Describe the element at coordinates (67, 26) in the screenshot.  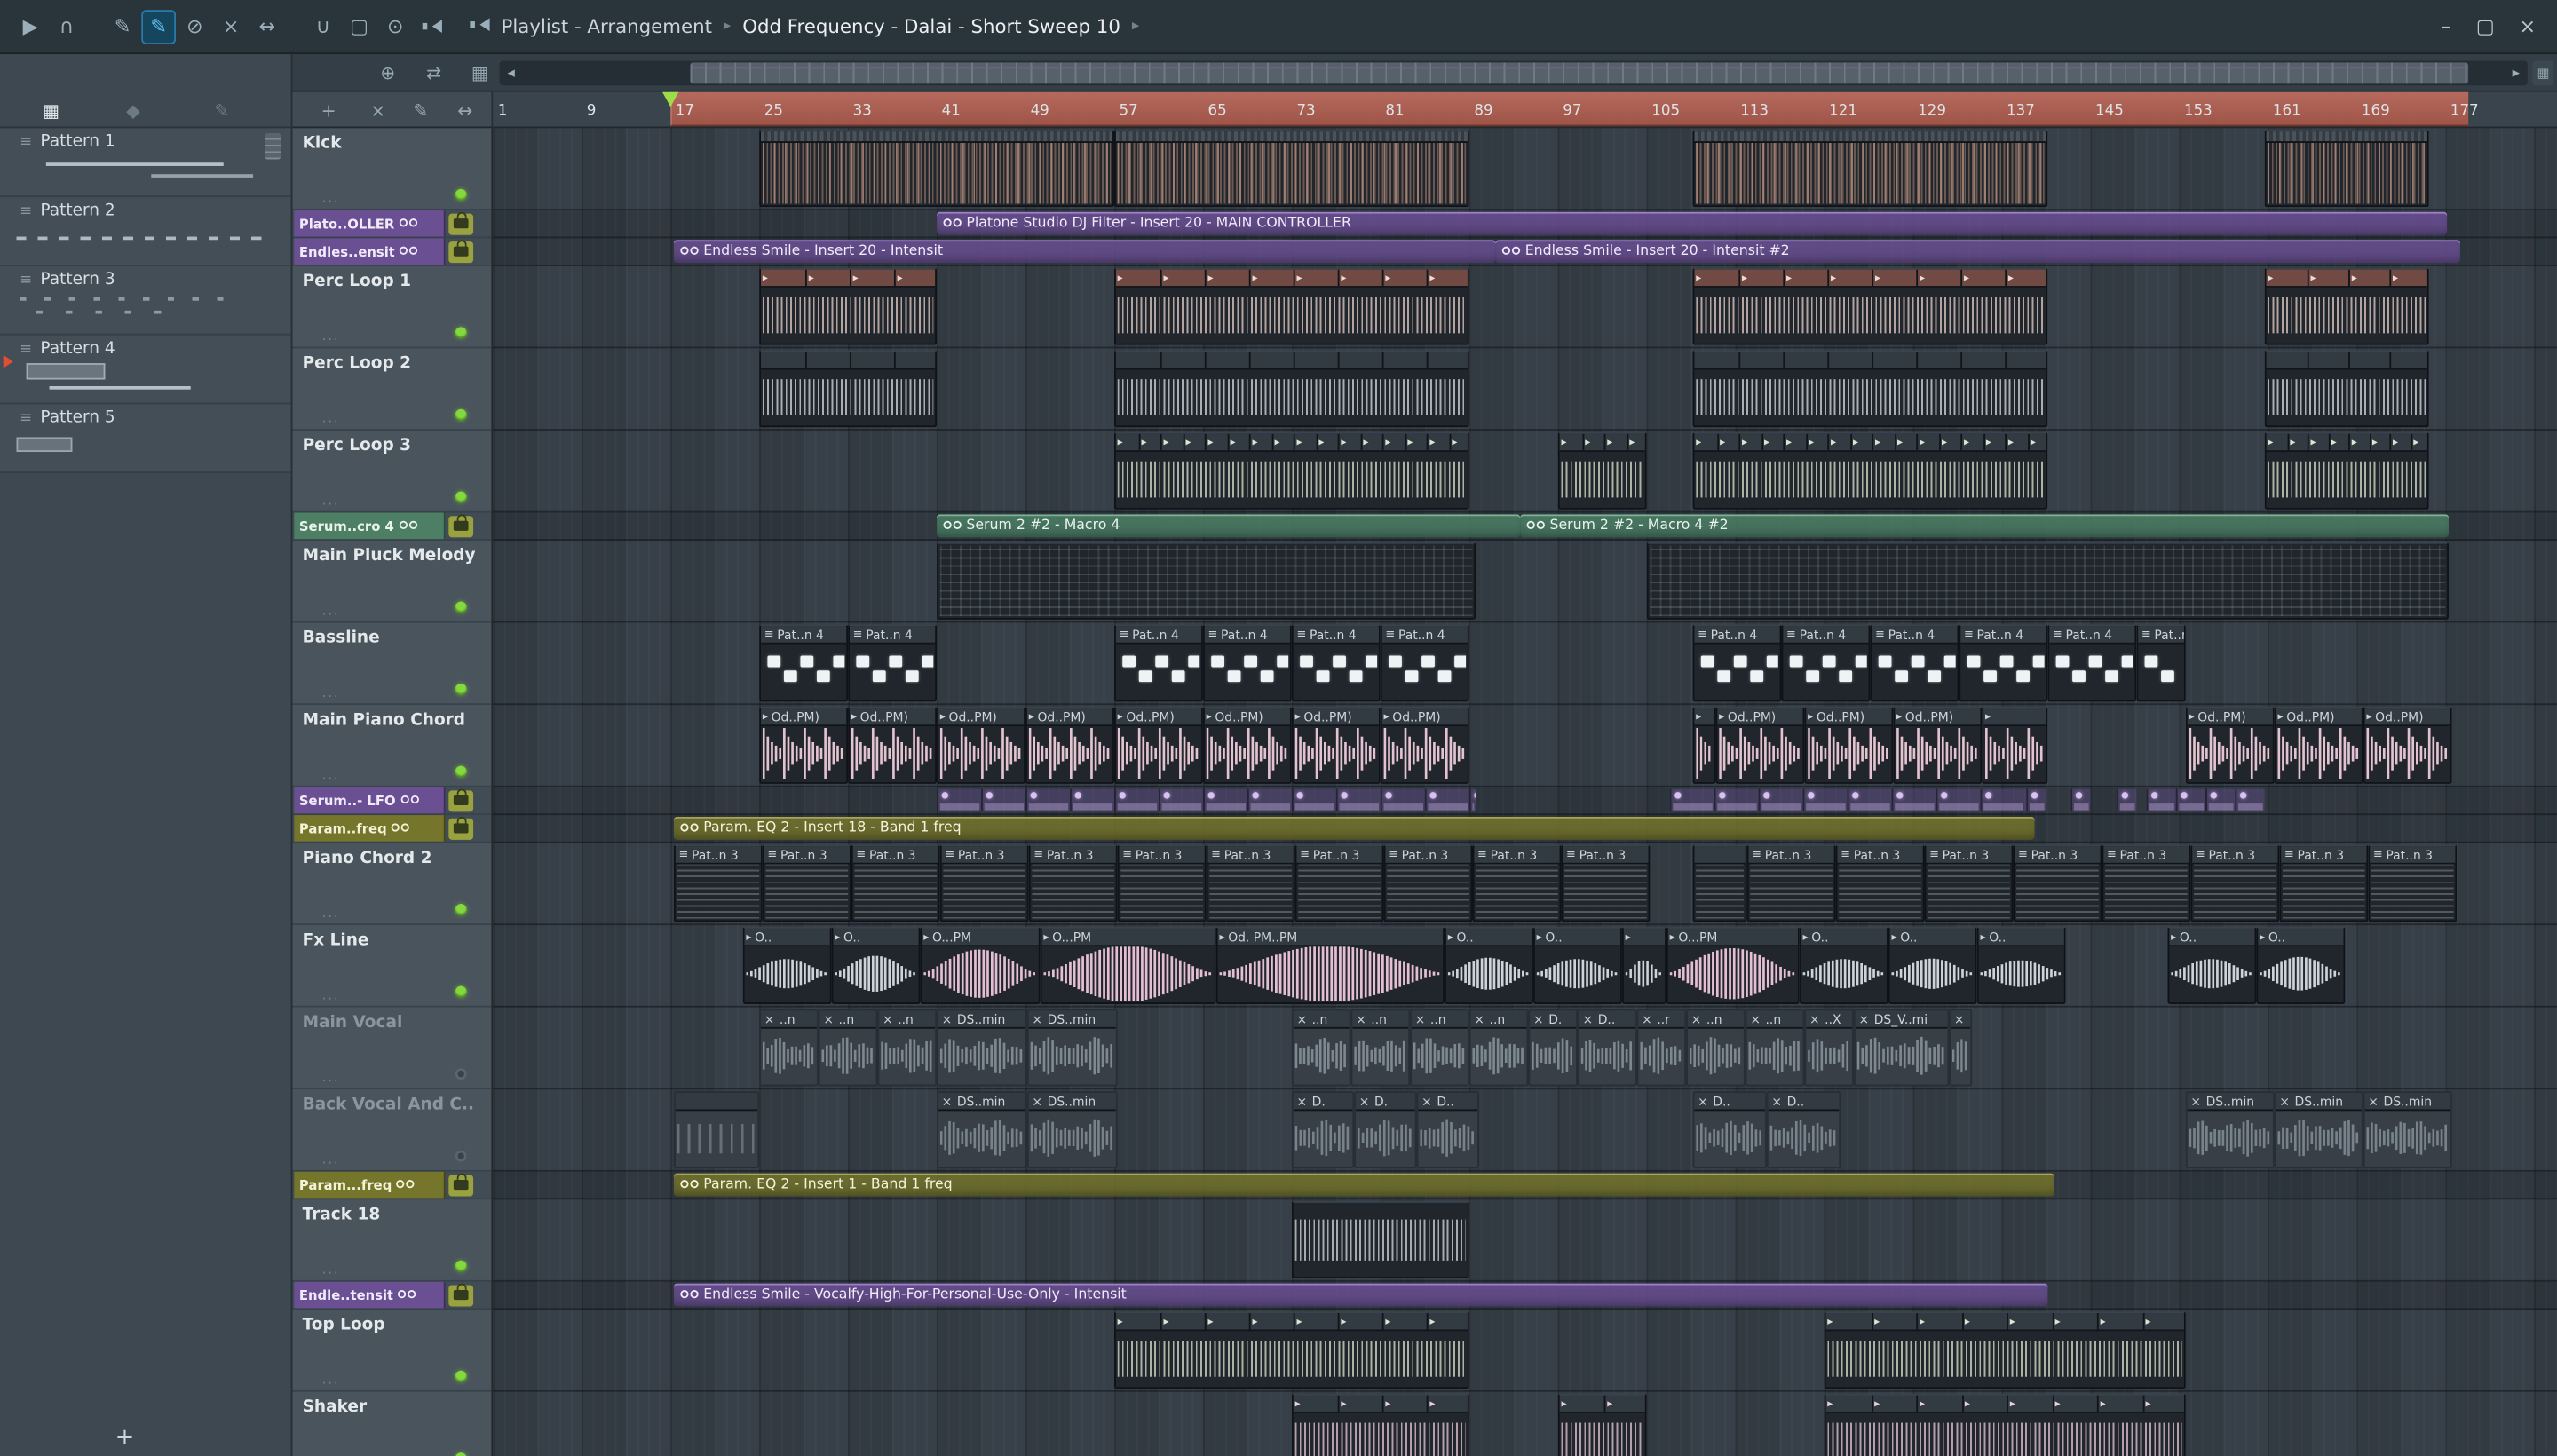
I see `headphones-icon: ∩` at that location.